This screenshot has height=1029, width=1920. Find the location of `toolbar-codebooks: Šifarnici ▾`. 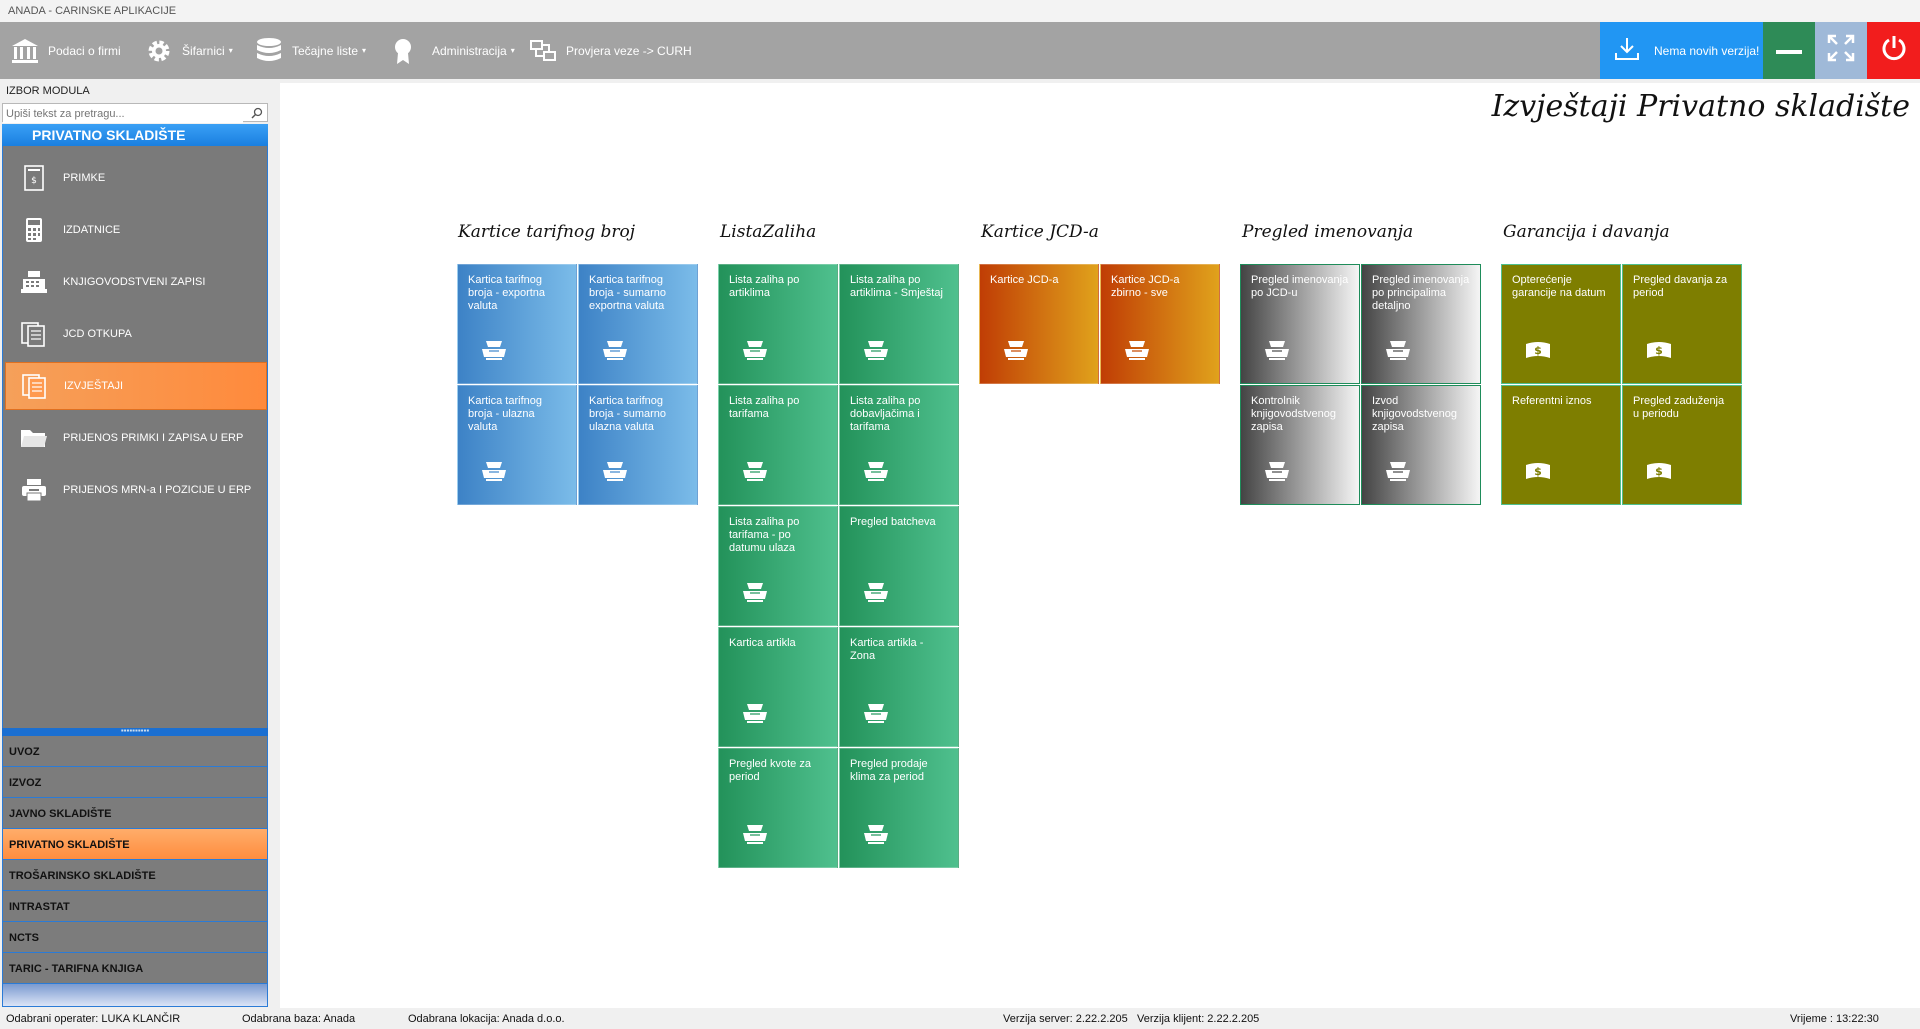

toolbar-codebooks: Šifarnici ▾ is located at coordinates (188, 50).